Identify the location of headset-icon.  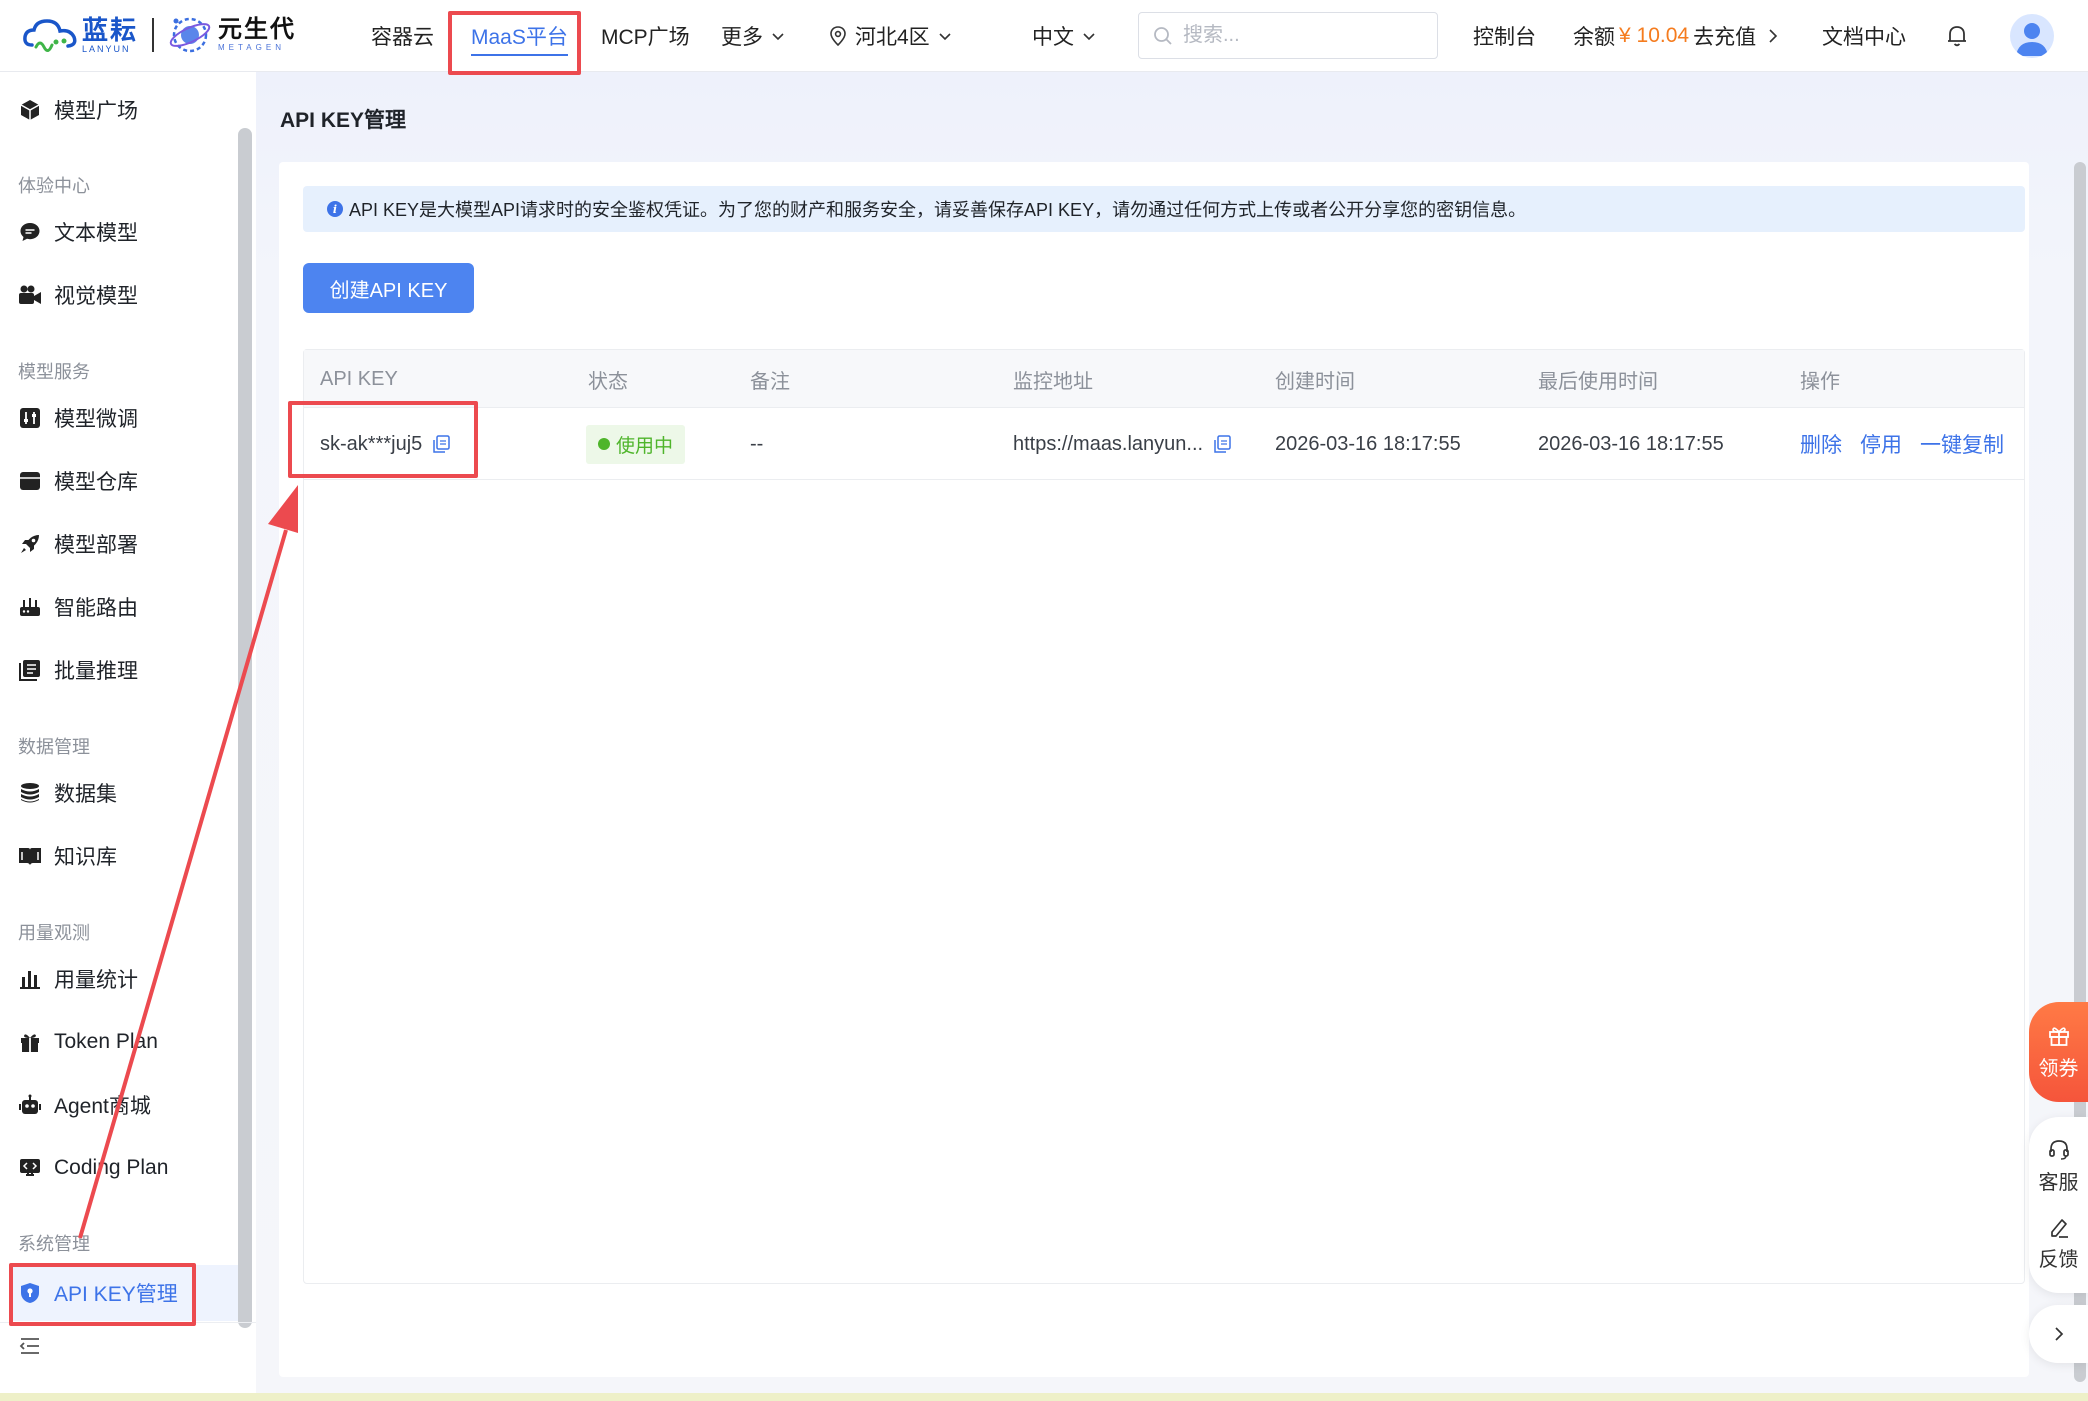
(2058, 1149).